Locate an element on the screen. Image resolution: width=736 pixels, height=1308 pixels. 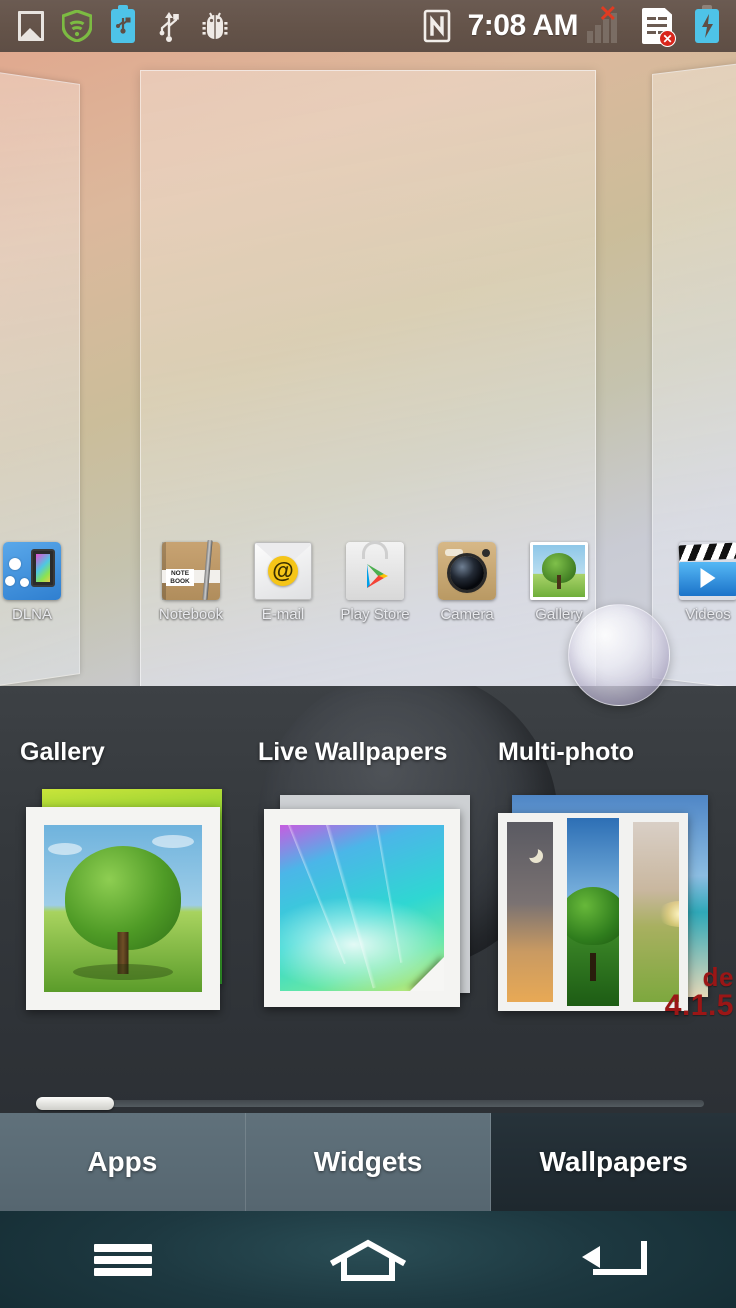
nfc-icon is located at coordinates (437, 26).